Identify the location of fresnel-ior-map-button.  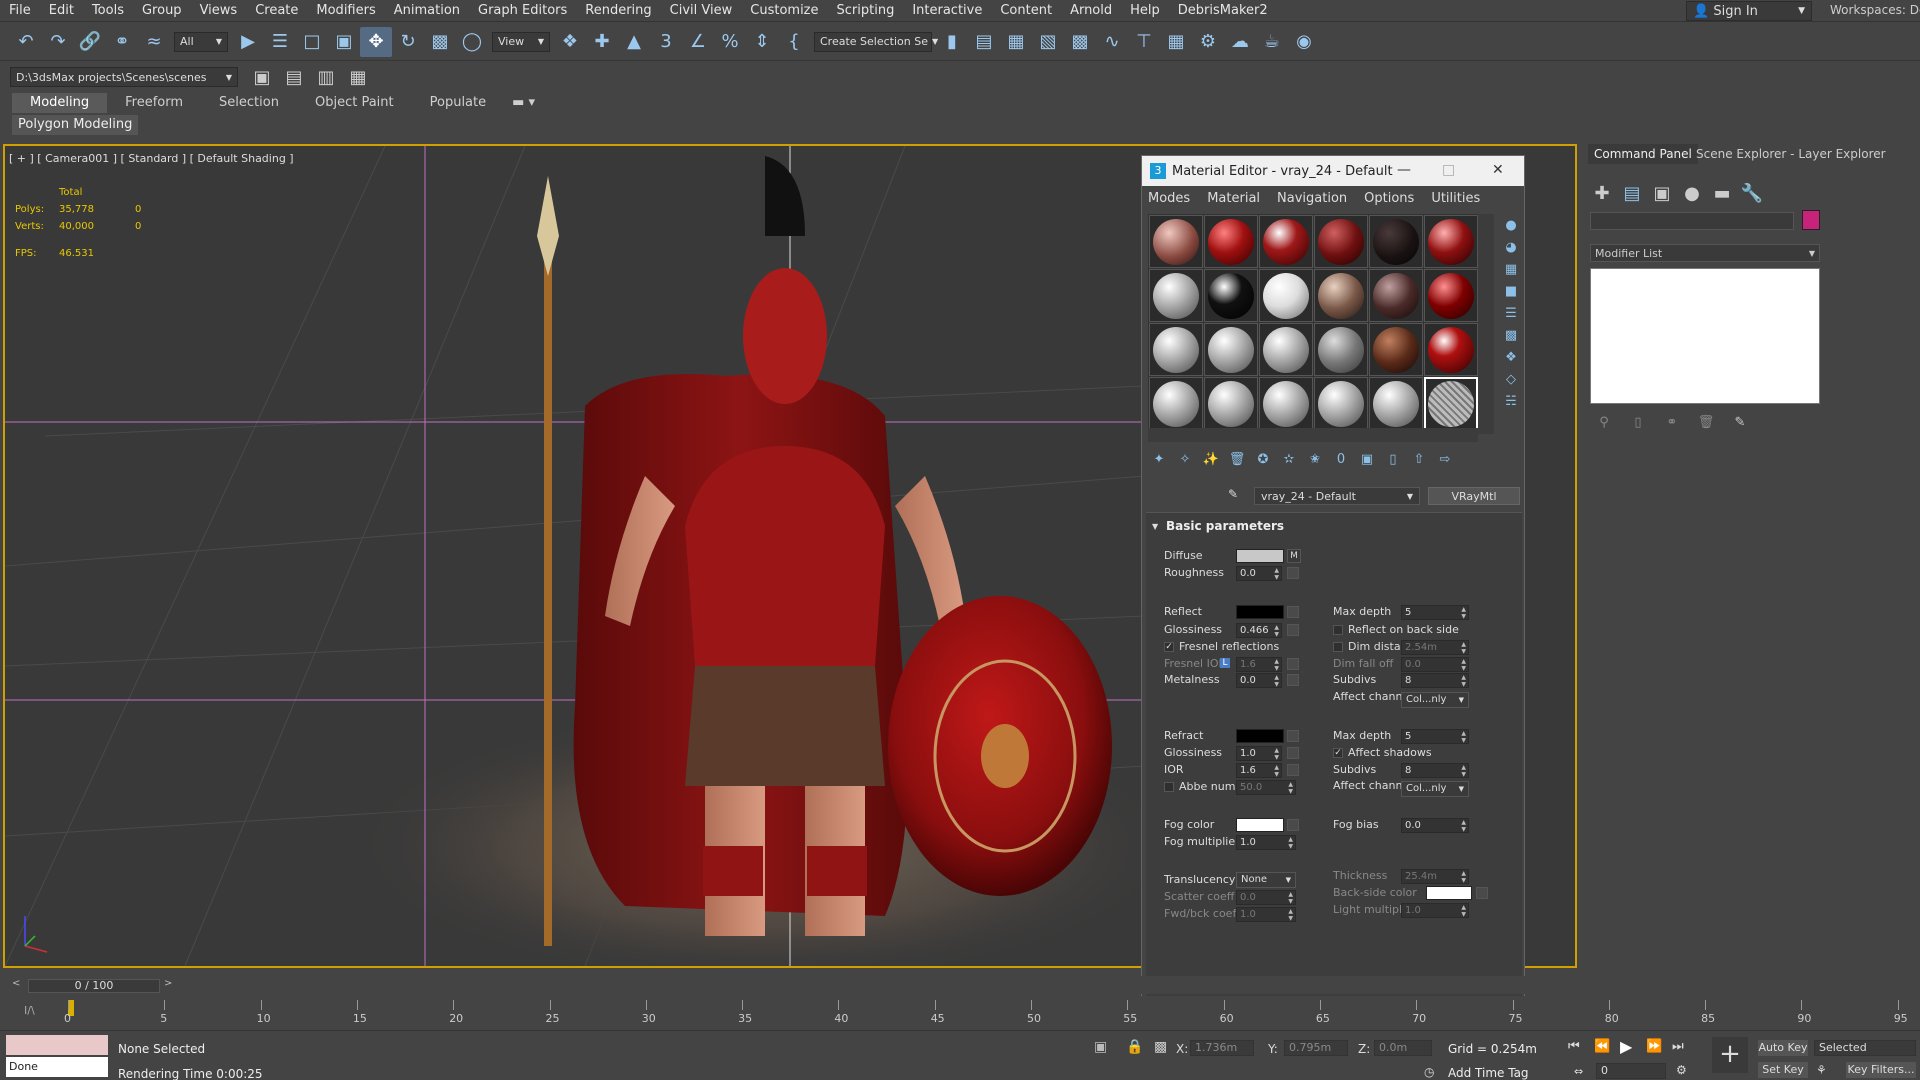
(1293, 664).